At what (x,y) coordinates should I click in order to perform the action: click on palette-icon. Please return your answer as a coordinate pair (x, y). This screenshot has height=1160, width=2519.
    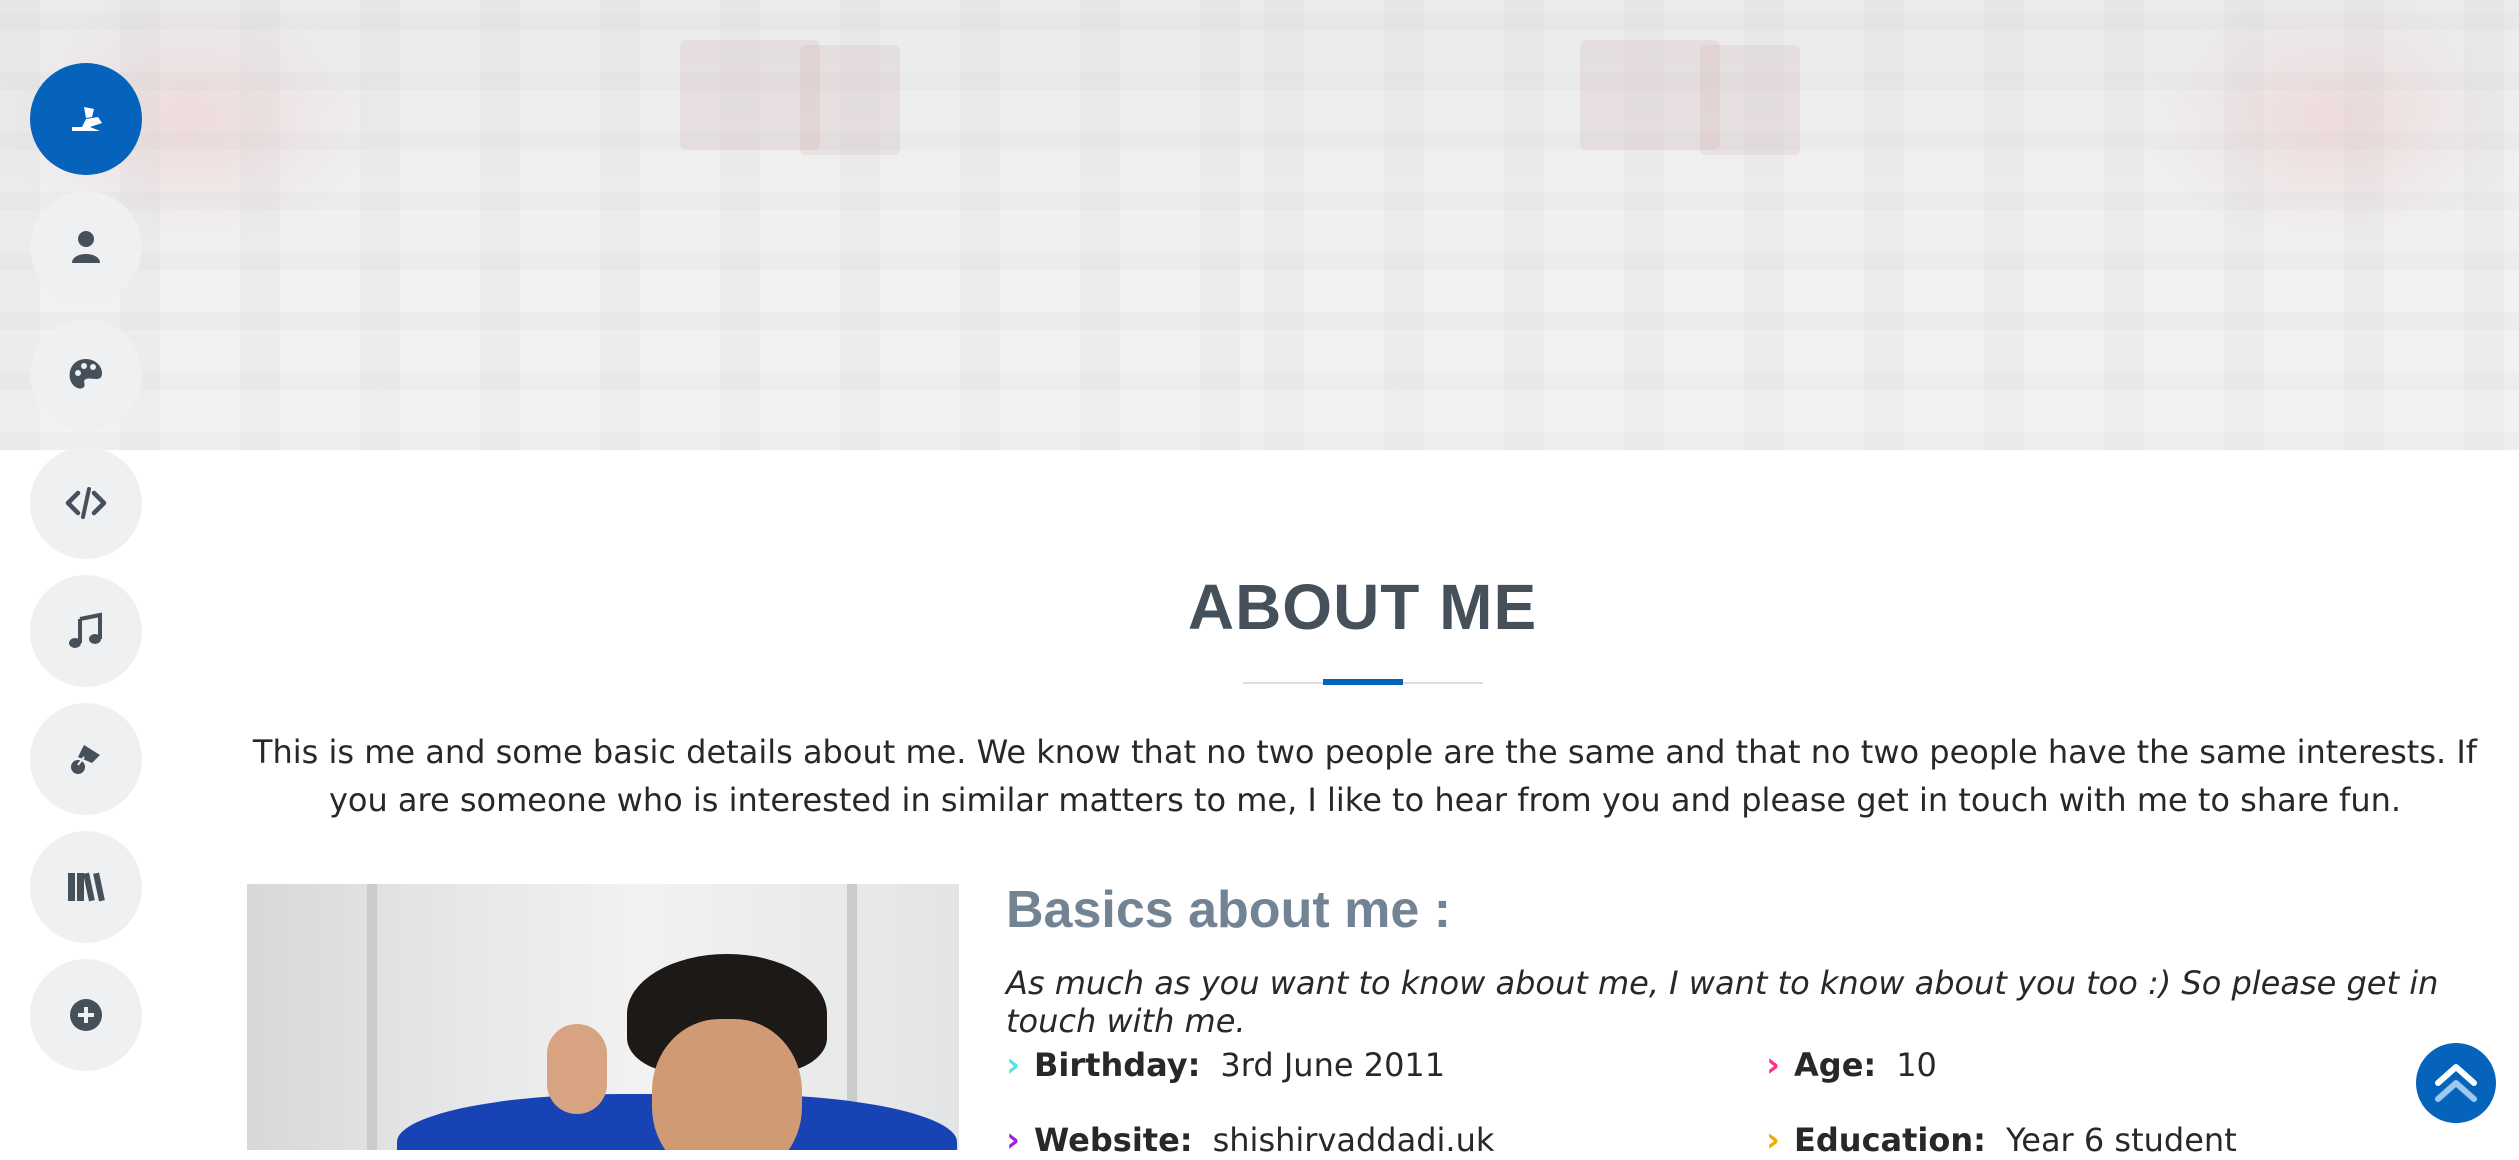
    Looking at the image, I should click on (85, 374).